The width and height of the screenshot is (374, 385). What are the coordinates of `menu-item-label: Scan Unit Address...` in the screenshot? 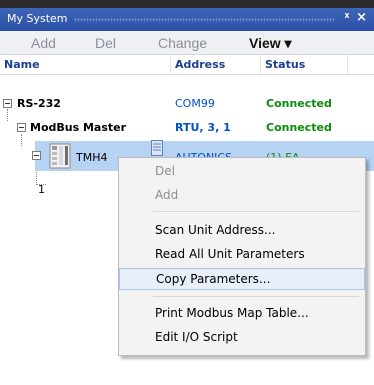 It's located at (215, 230).